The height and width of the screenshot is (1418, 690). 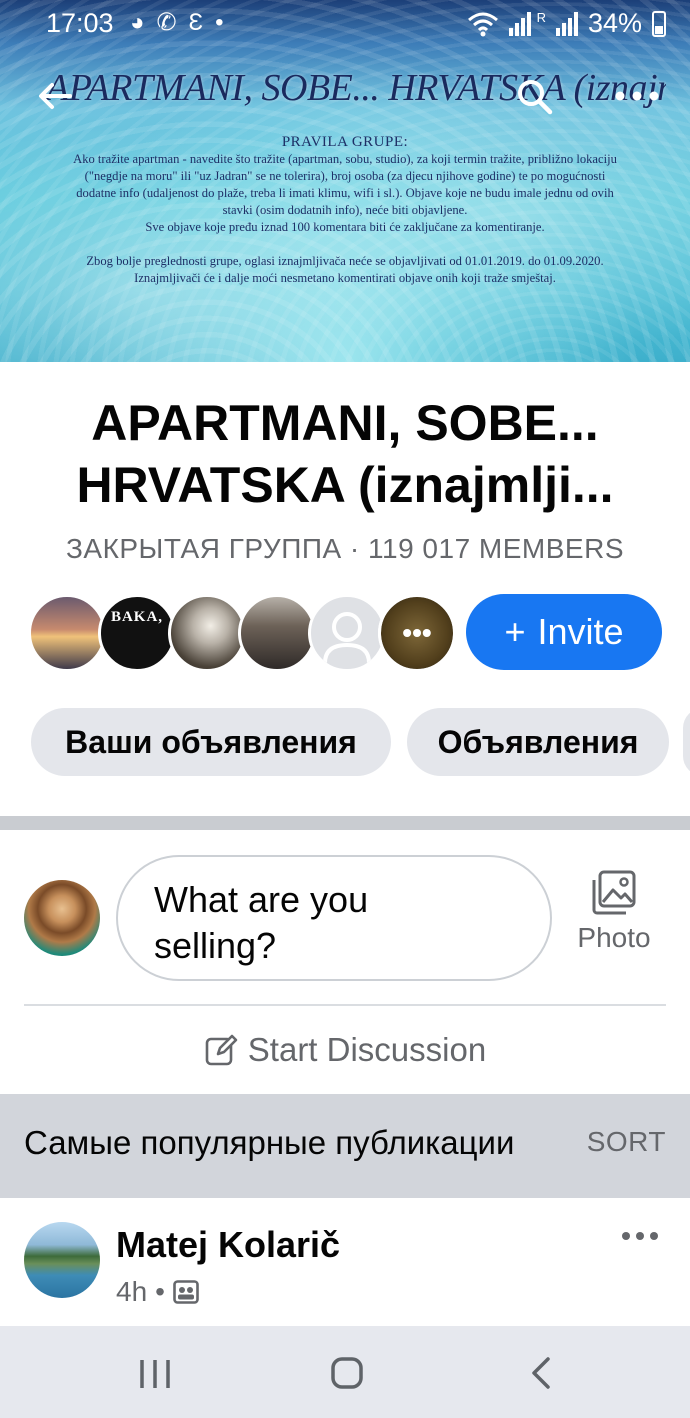 I want to click on battery-percent: 34%, so click(x=614, y=23).